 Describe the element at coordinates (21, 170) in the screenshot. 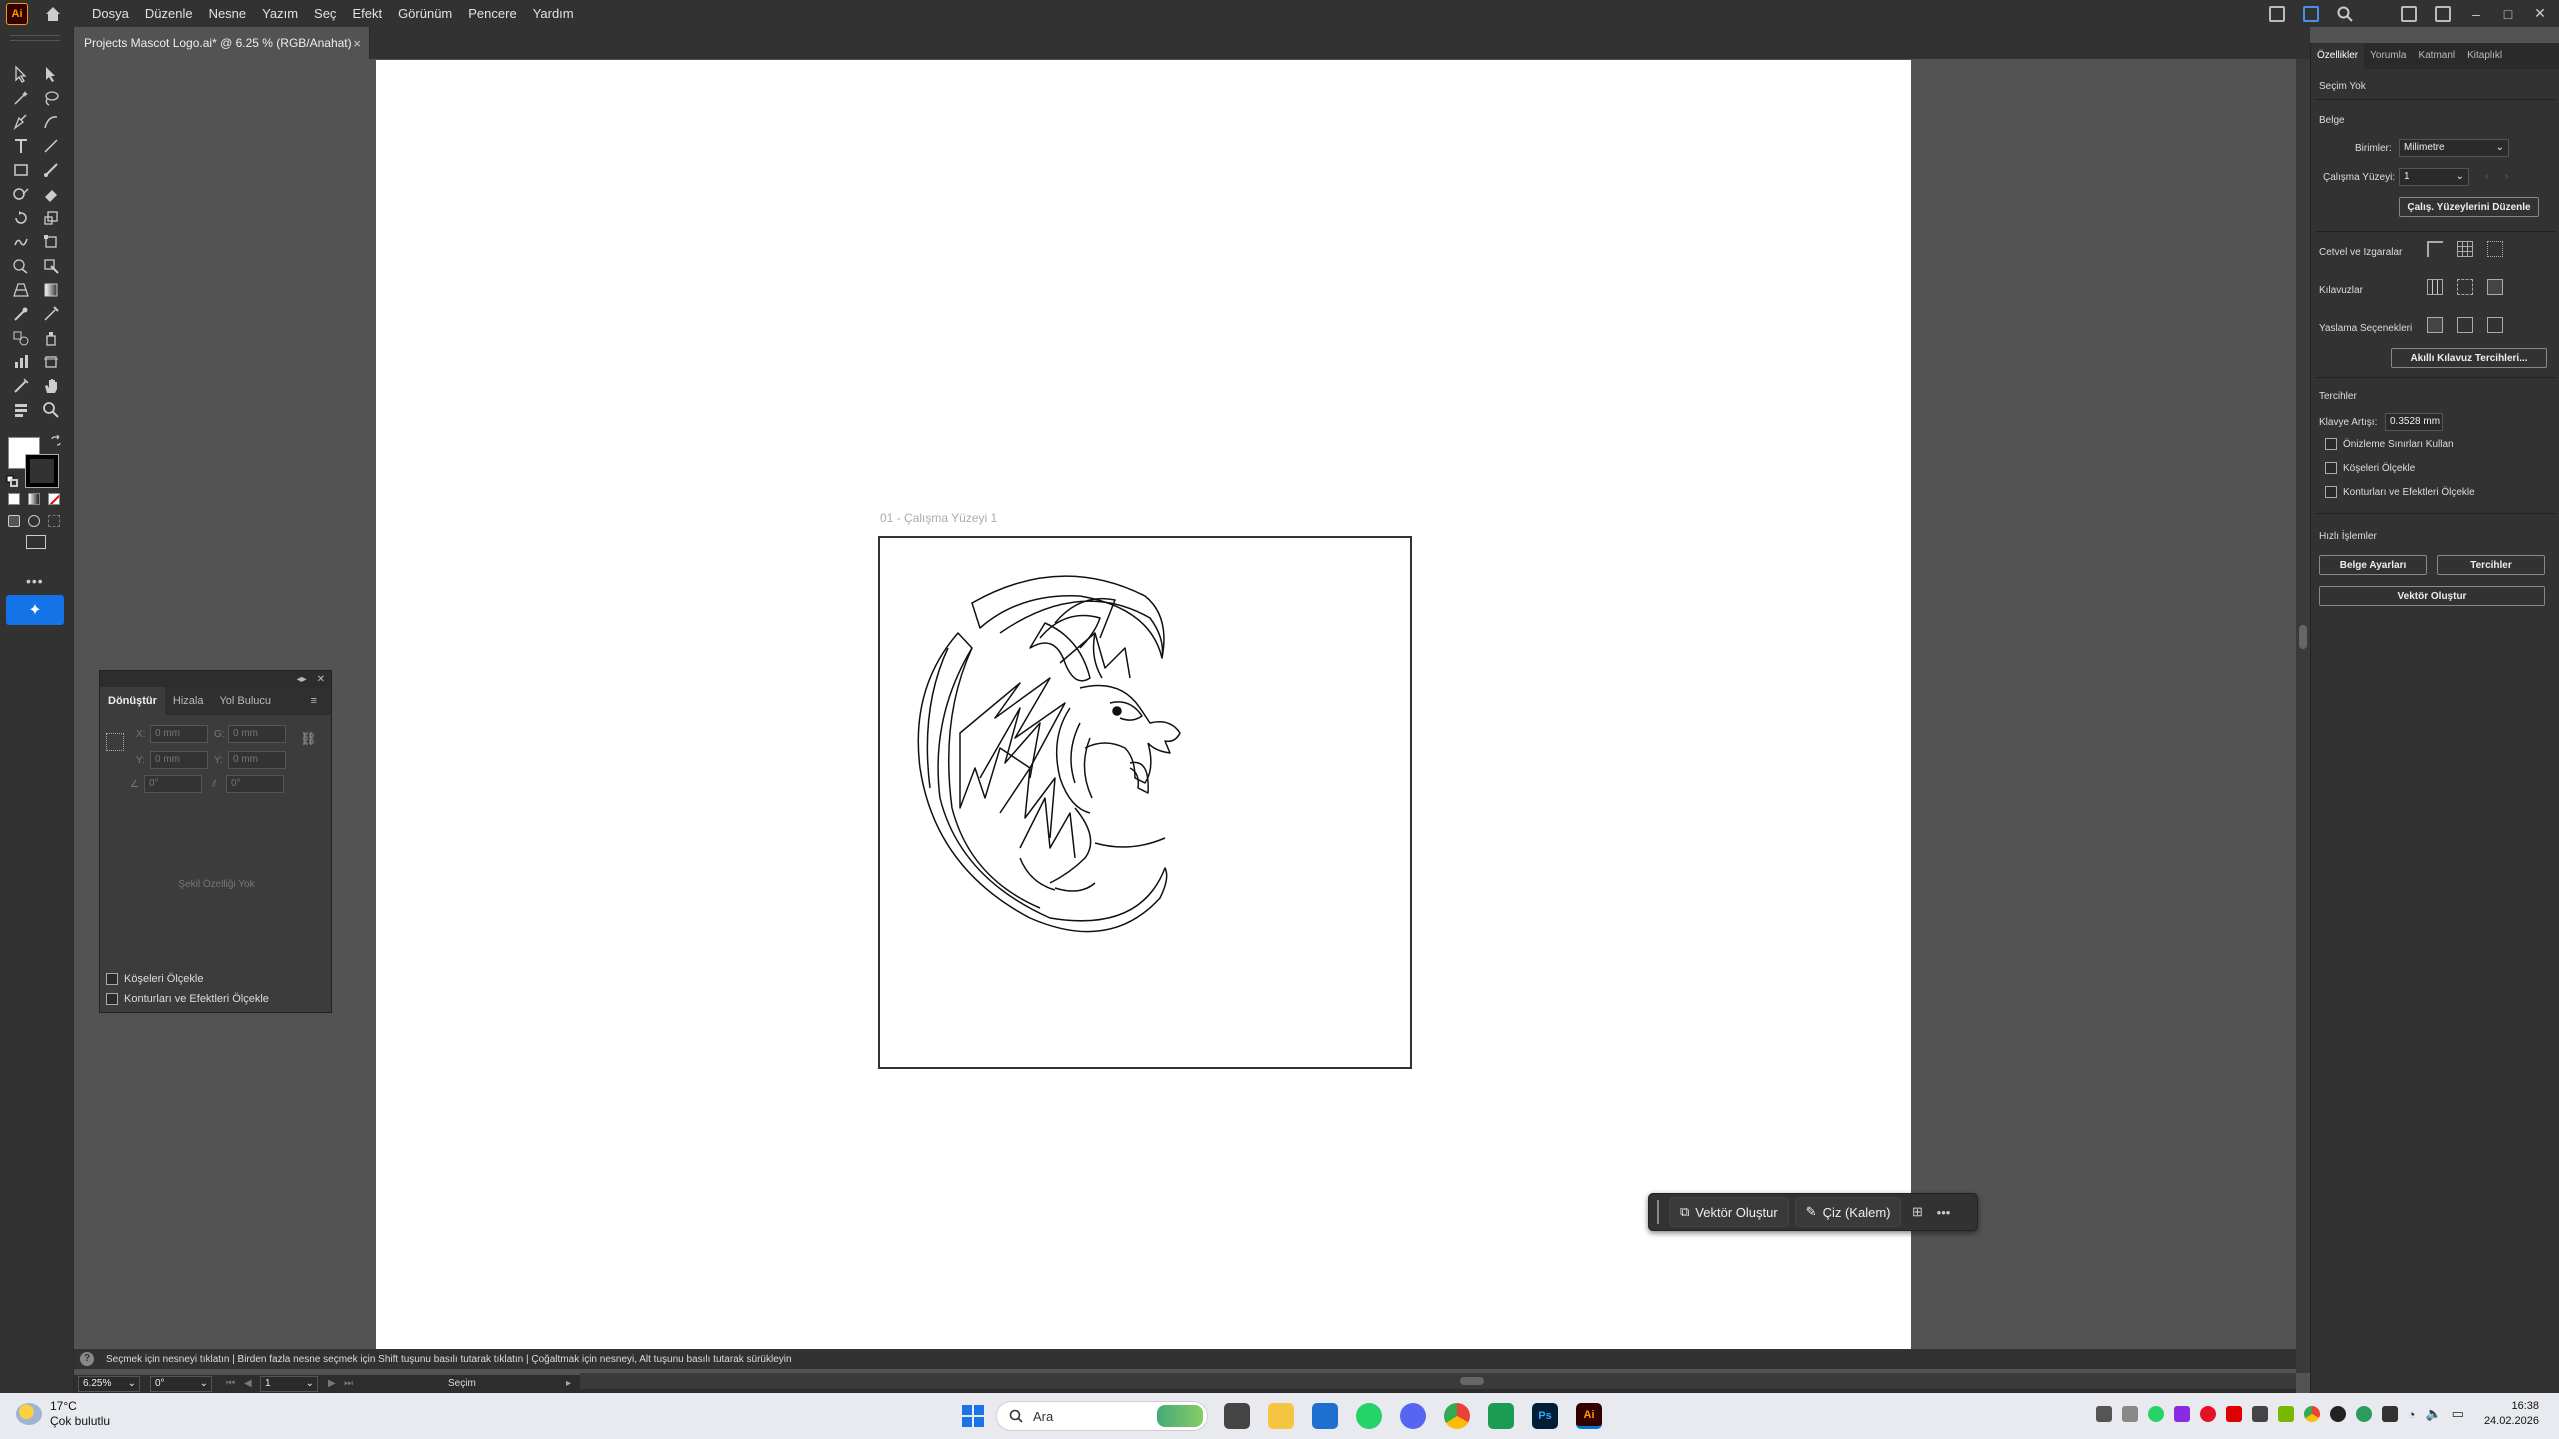

I see `rectangle-tool-icon` at that location.